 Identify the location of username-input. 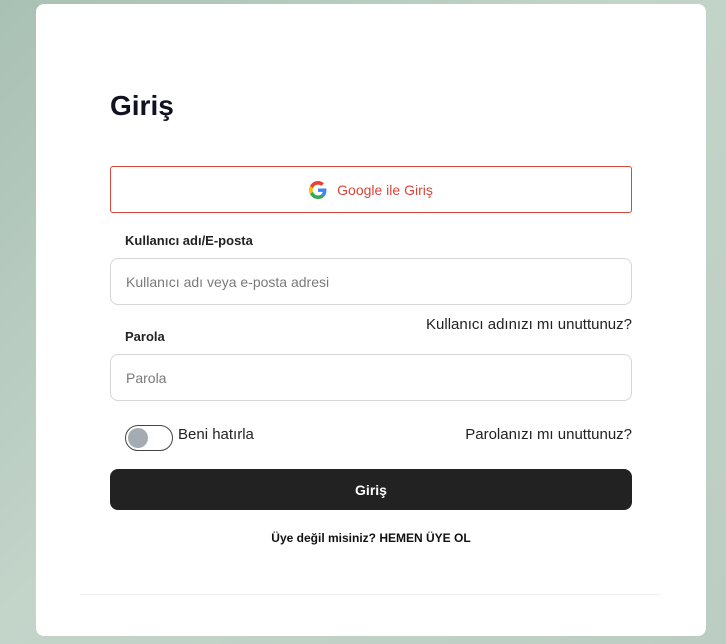
(371, 281).